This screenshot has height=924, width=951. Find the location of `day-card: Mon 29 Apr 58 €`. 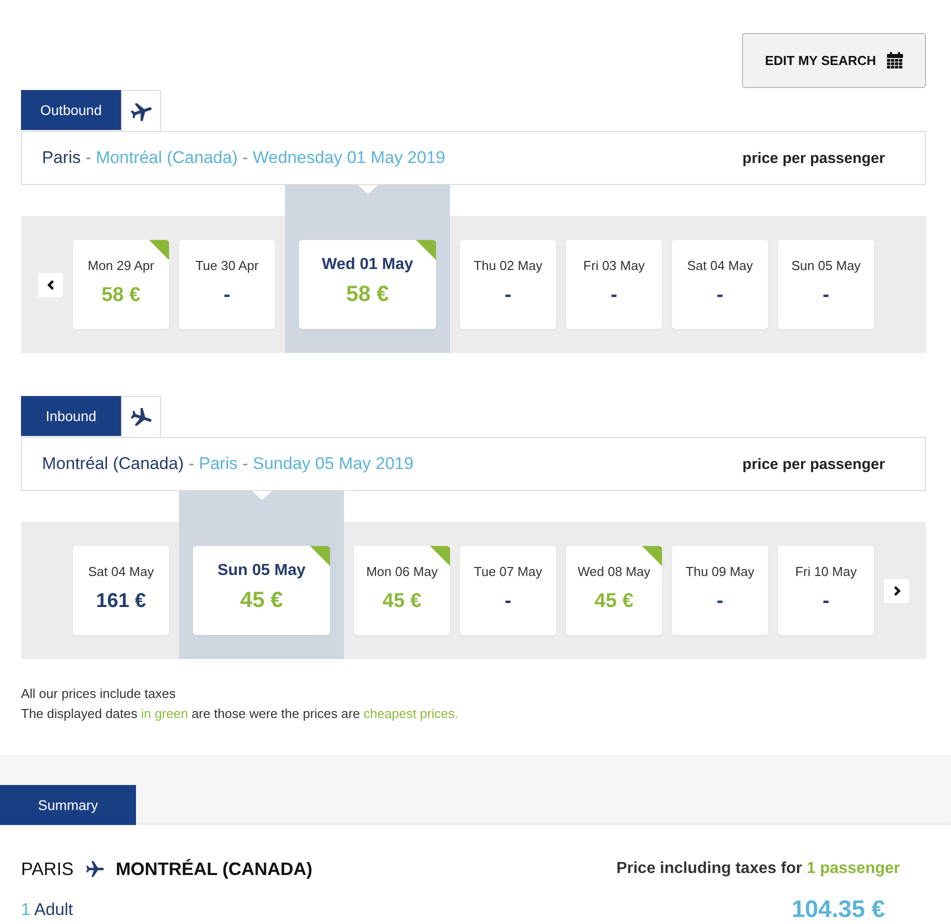

day-card: Mon 29 Apr 58 € is located at coordinates (121, 284).